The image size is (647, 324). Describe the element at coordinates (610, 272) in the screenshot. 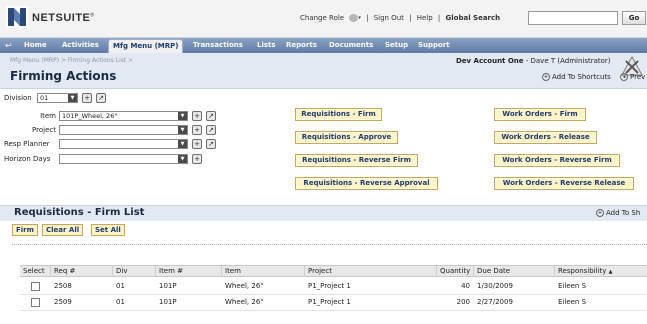

I see `sort-ascending-icon: ▲` at that location.